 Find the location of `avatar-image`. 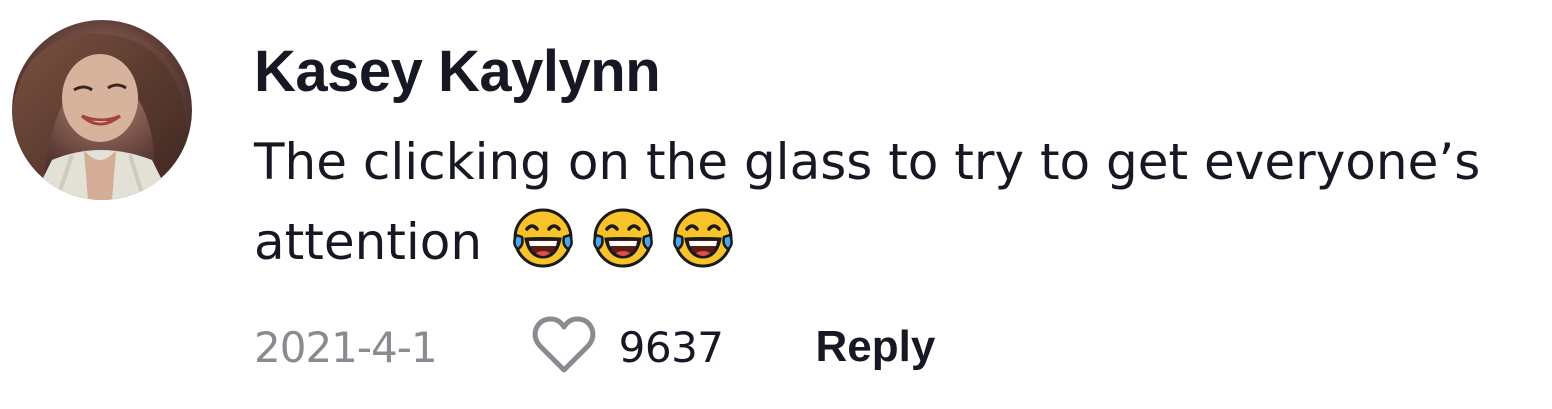

avatar-image is located at coordinates (102, 110).